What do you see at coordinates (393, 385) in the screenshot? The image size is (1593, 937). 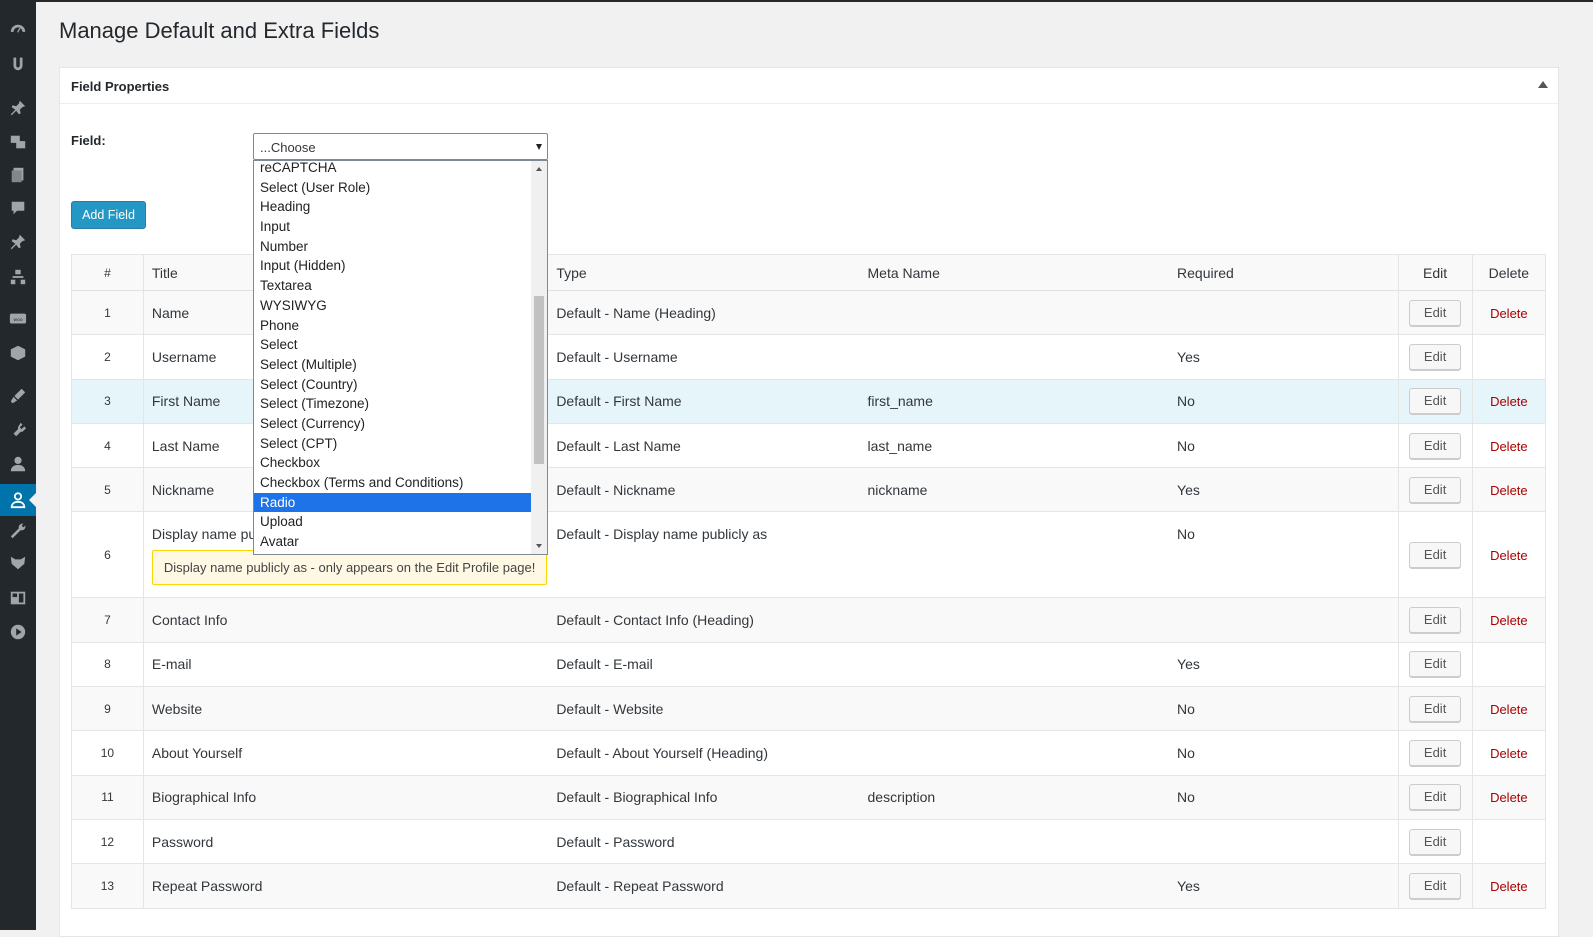 I see `dropdown-option: Select (Country)` at bounding box center [393, 385].